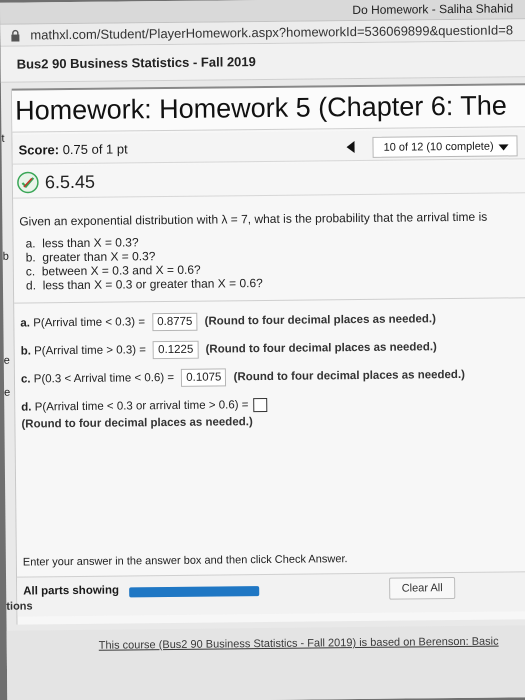 The height and width of the screenshot is (700, 525). Describe the element at coordinates (104, 378) in the screenshot. I see `answer-expression: P(0.3 < Arrival time < 0.6) =` at that location.